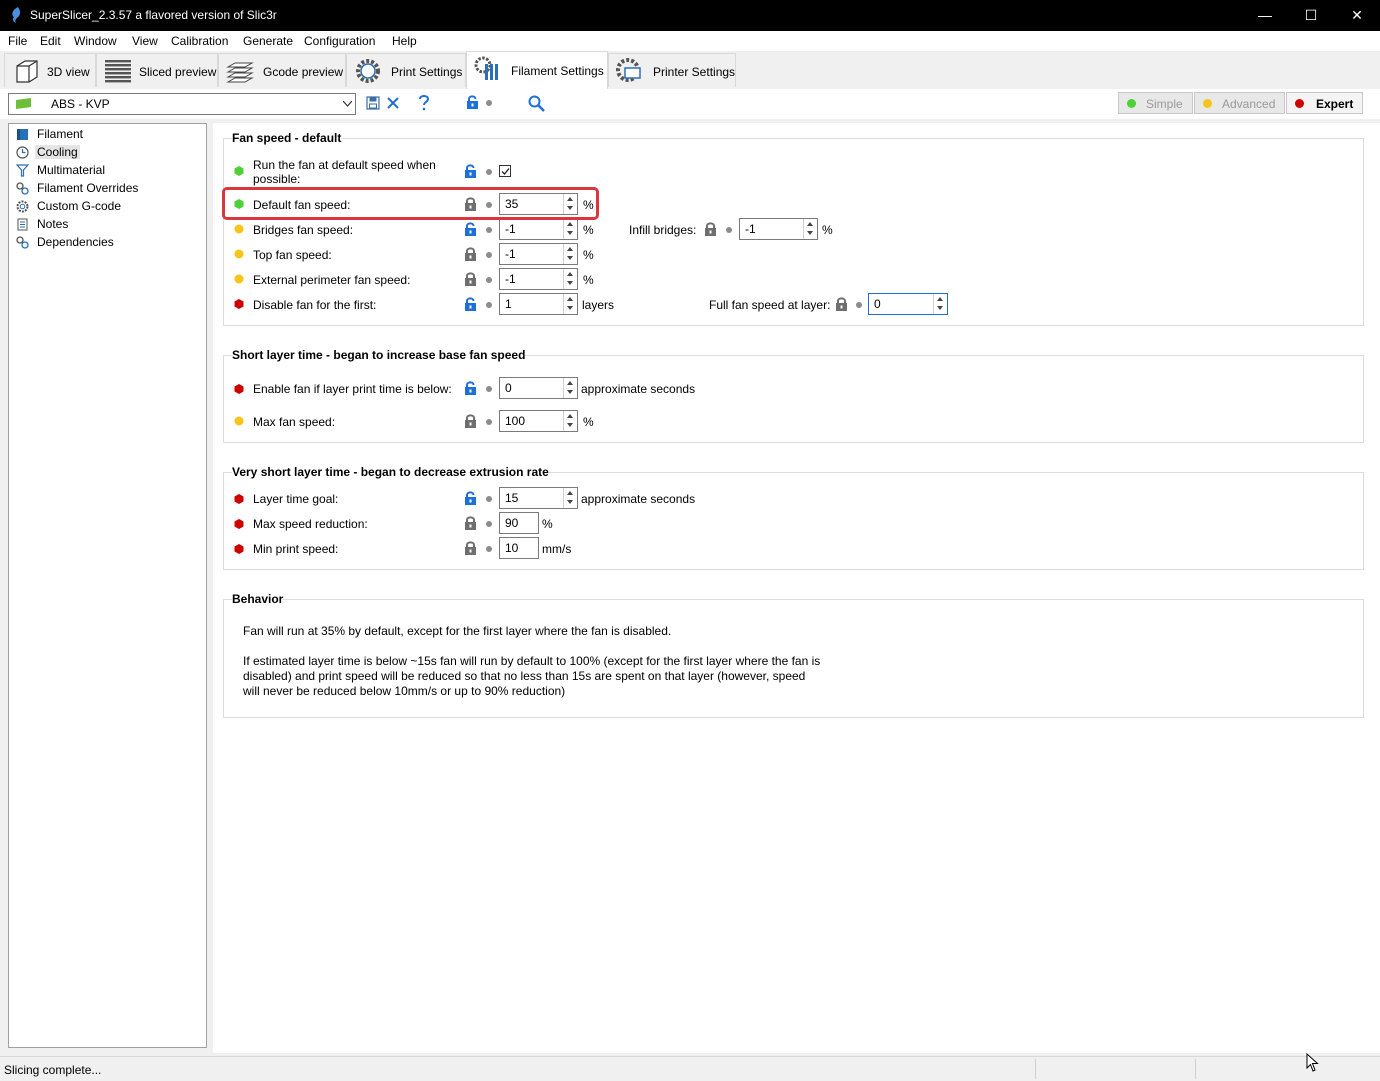  What do you see at coordinates (339, 41) in the screenshot?
I see `menu-configuration: Configuration` at bounding box center [339, 41].